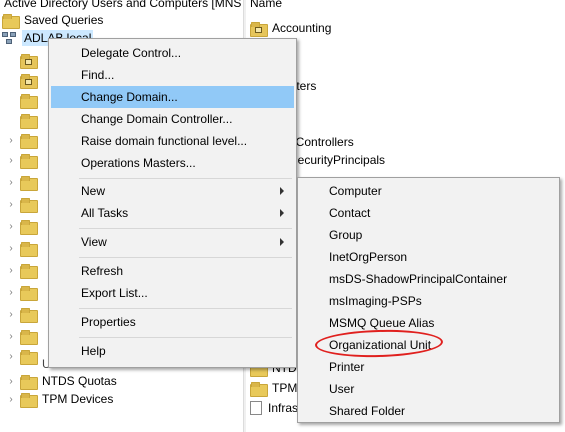 Image resolution: width=565 pixels, height=432 pixels. Describe the element at coordinates (29, 61) in the screenshot. I see `ou-folder-icon` at that location.